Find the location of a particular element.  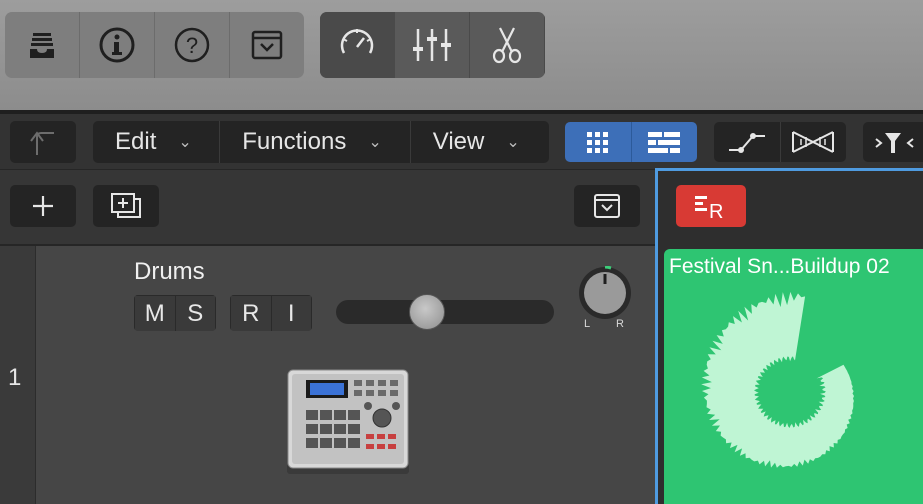

grid-view-button is located at coordinates (598, 142).